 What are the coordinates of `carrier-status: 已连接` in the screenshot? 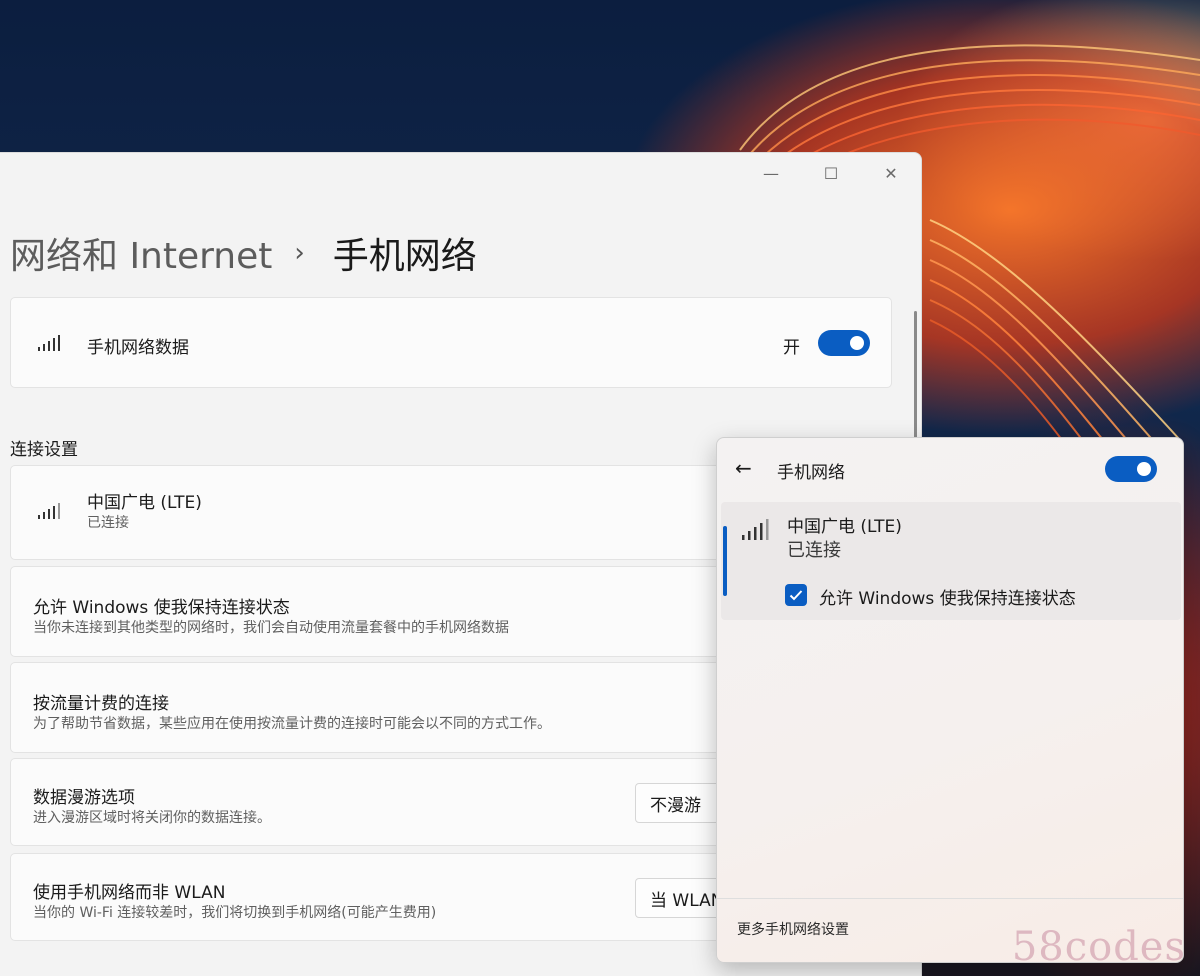 It's located at (108, 523).